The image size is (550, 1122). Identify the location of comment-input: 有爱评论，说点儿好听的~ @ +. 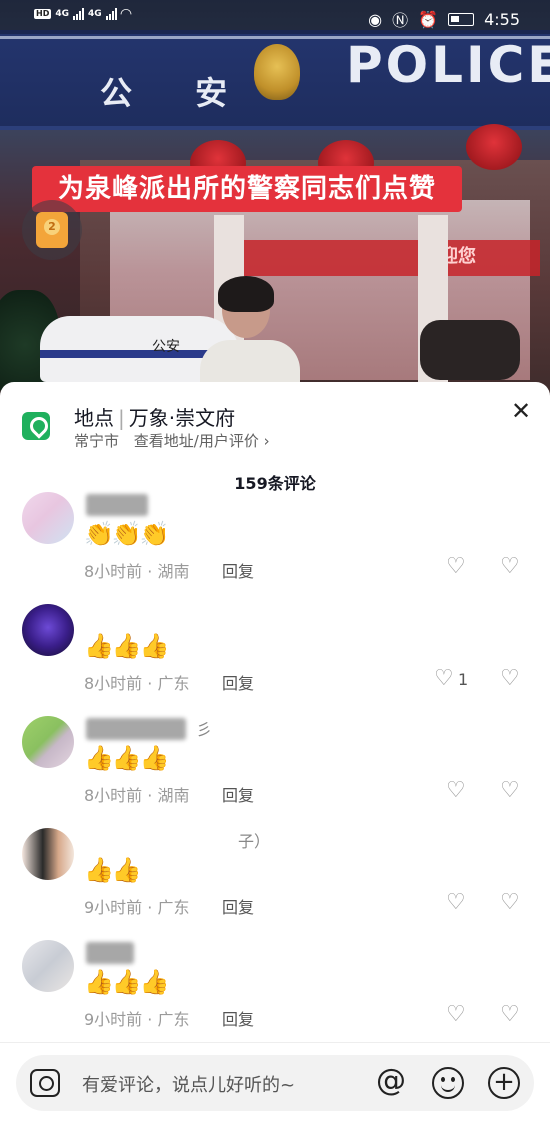
(275, 1083).